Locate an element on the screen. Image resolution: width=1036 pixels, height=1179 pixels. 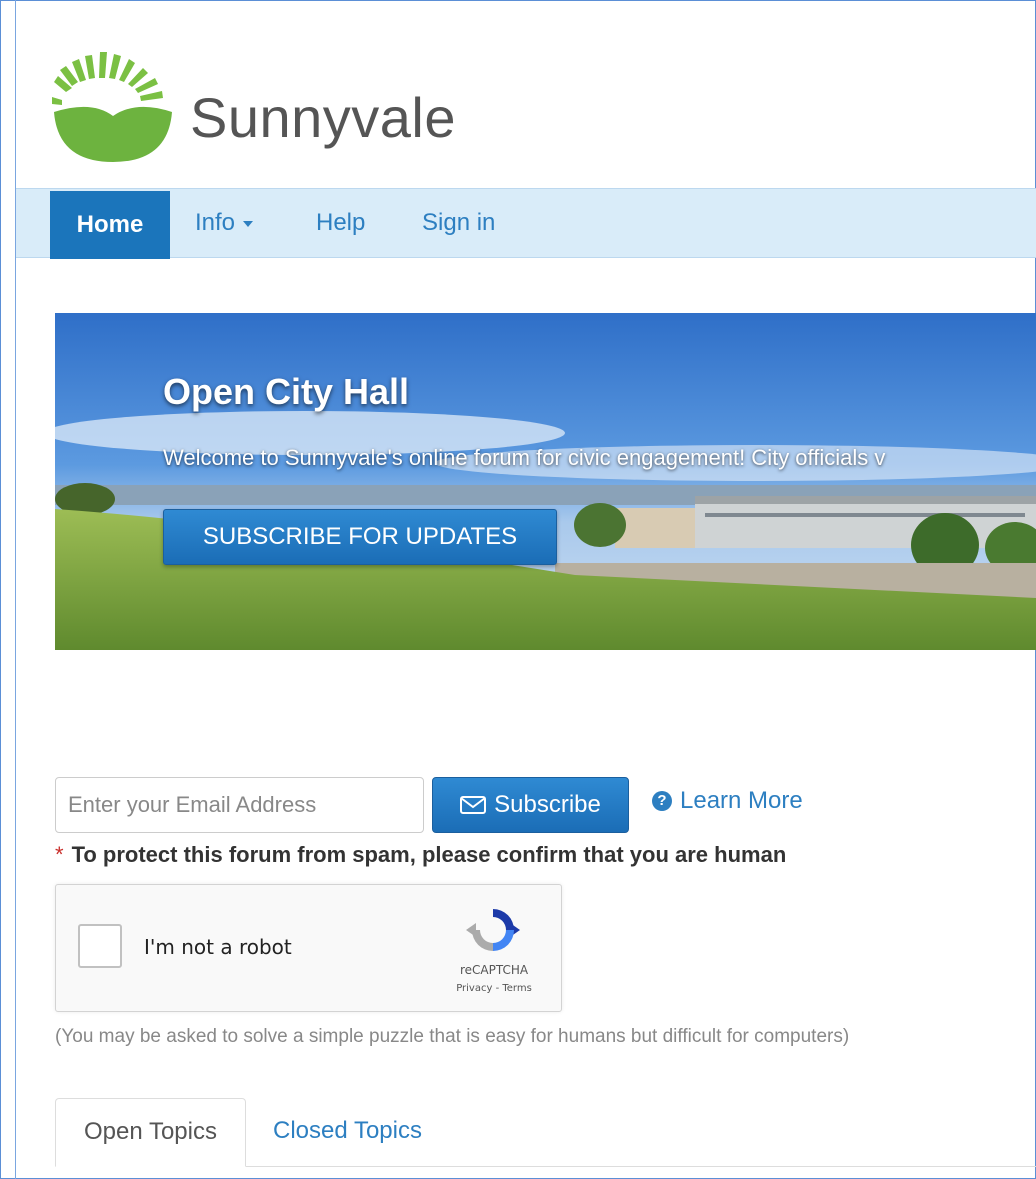
question-circle-icon: ? is located at coordinates (662, 801).